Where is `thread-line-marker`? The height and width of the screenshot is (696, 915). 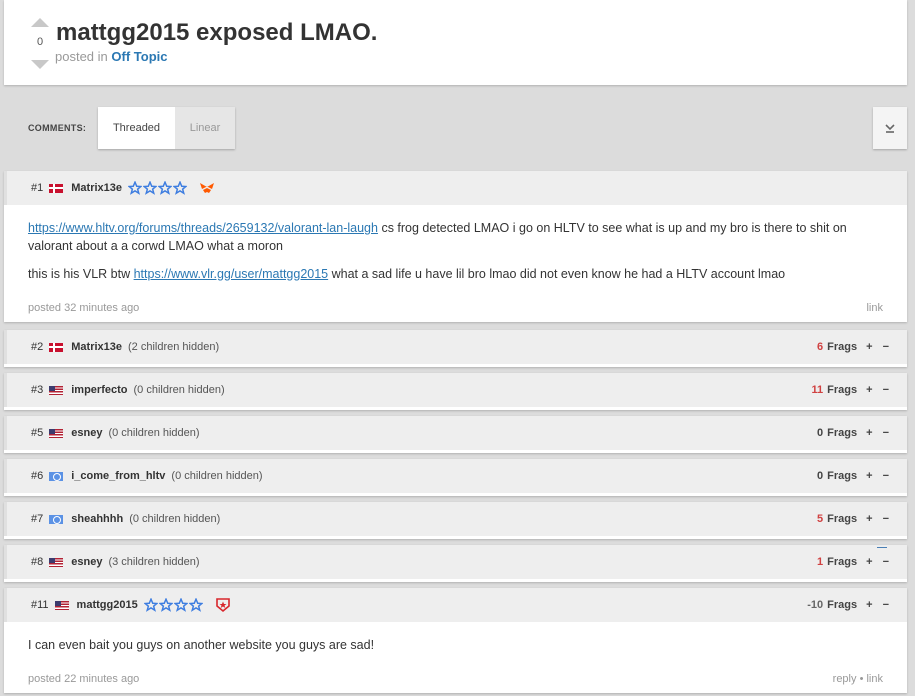
thread-line-marker is located at coordinates (882, 547).